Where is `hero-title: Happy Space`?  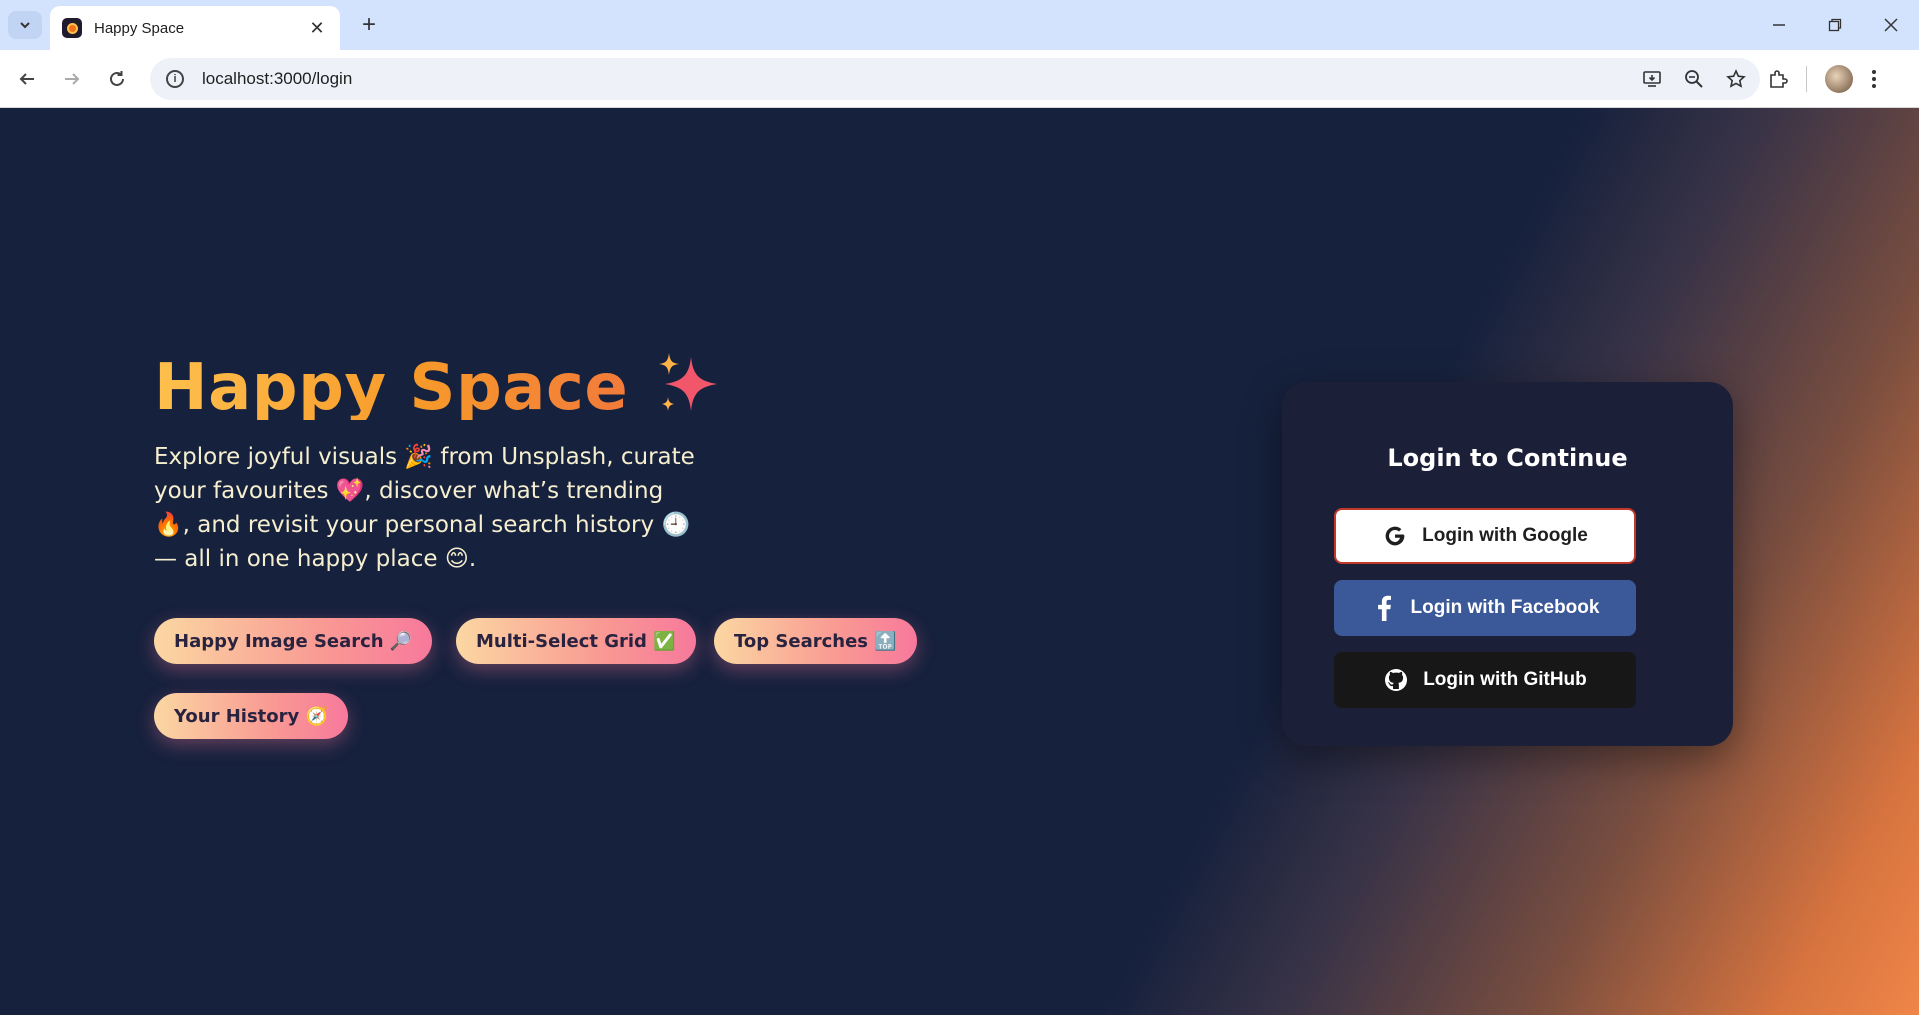
hero-title: Happy Space is located at coordinates (391, 388).